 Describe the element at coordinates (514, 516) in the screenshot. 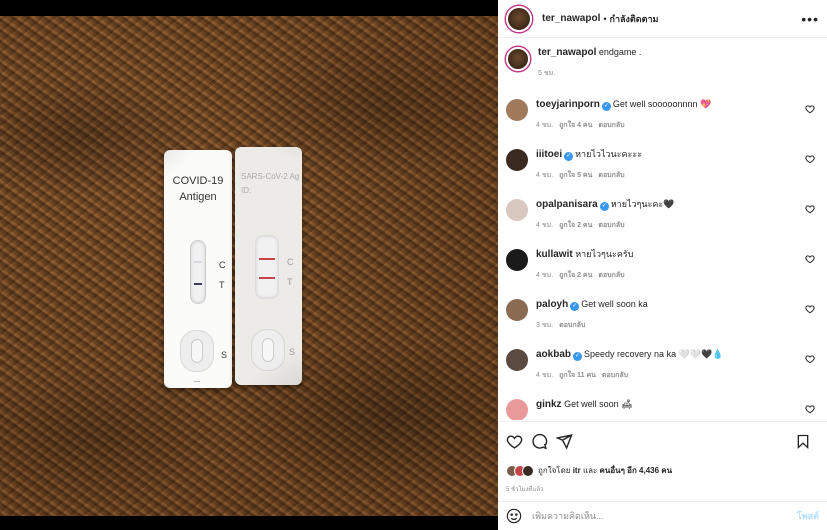

I see `smiley-icon` at that location.